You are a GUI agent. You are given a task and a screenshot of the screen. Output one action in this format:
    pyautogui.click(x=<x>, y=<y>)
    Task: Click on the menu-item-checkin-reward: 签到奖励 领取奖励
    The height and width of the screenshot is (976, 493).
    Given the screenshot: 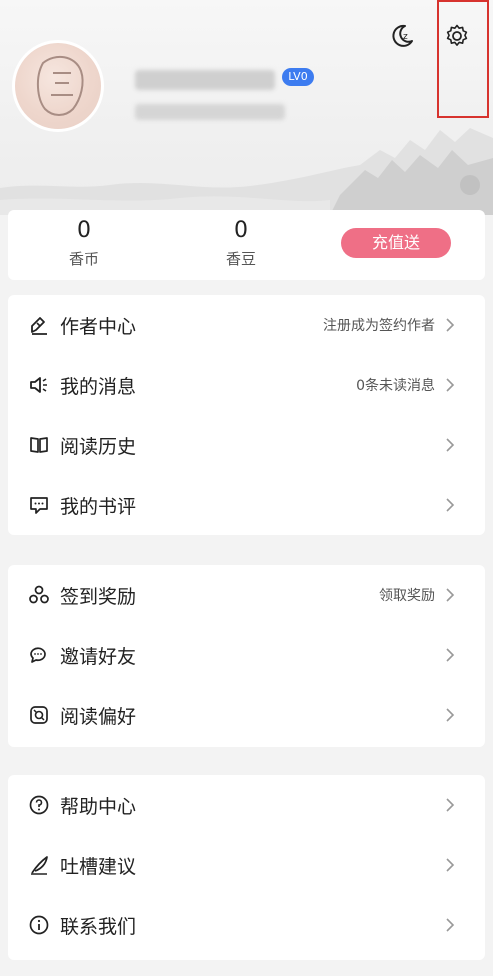 What is the action you would take?
    pyautogui.click(x=246, y=595)
    